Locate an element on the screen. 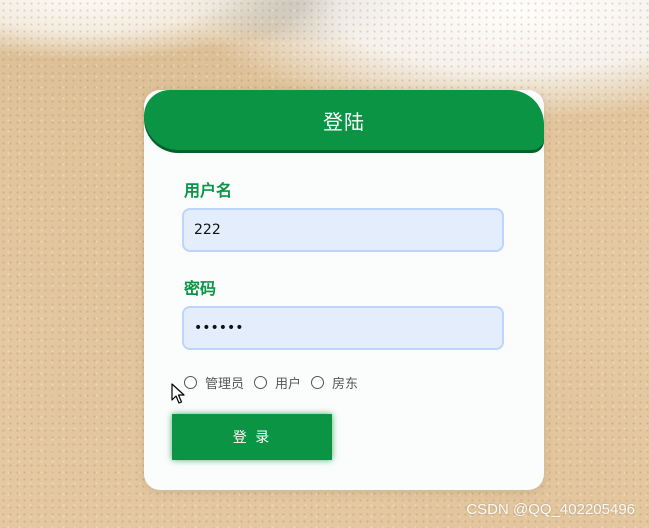  login-header: 登陆 is located at coordinates (344, 120).